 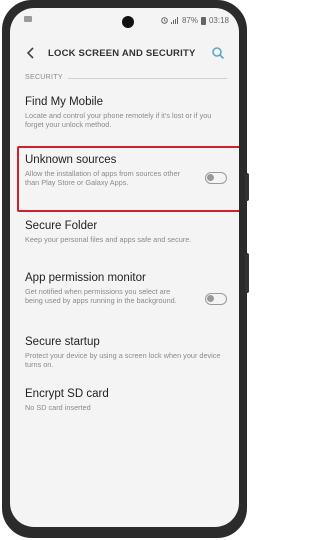 What do you see at coordinates (85, 278) in the screenshot?
I see `setting-title: App permission monitor` at bounding box center [85, 278].